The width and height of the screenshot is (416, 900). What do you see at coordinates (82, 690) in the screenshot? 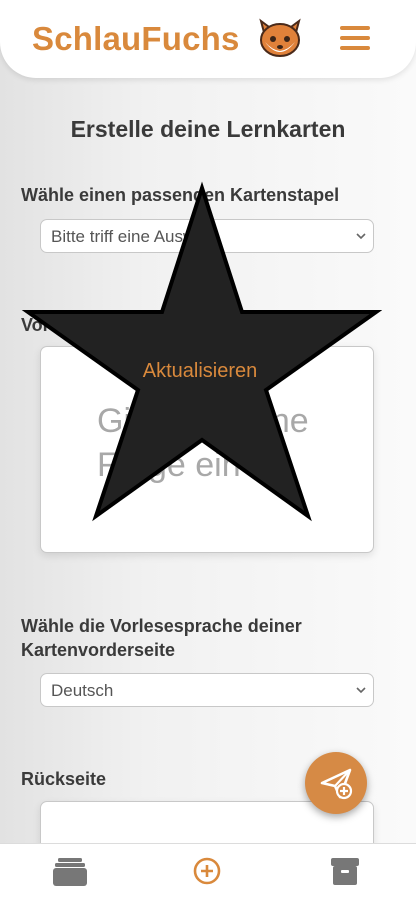
I see `voice-select-value: Deutsch` at bounding box center [82, 690].